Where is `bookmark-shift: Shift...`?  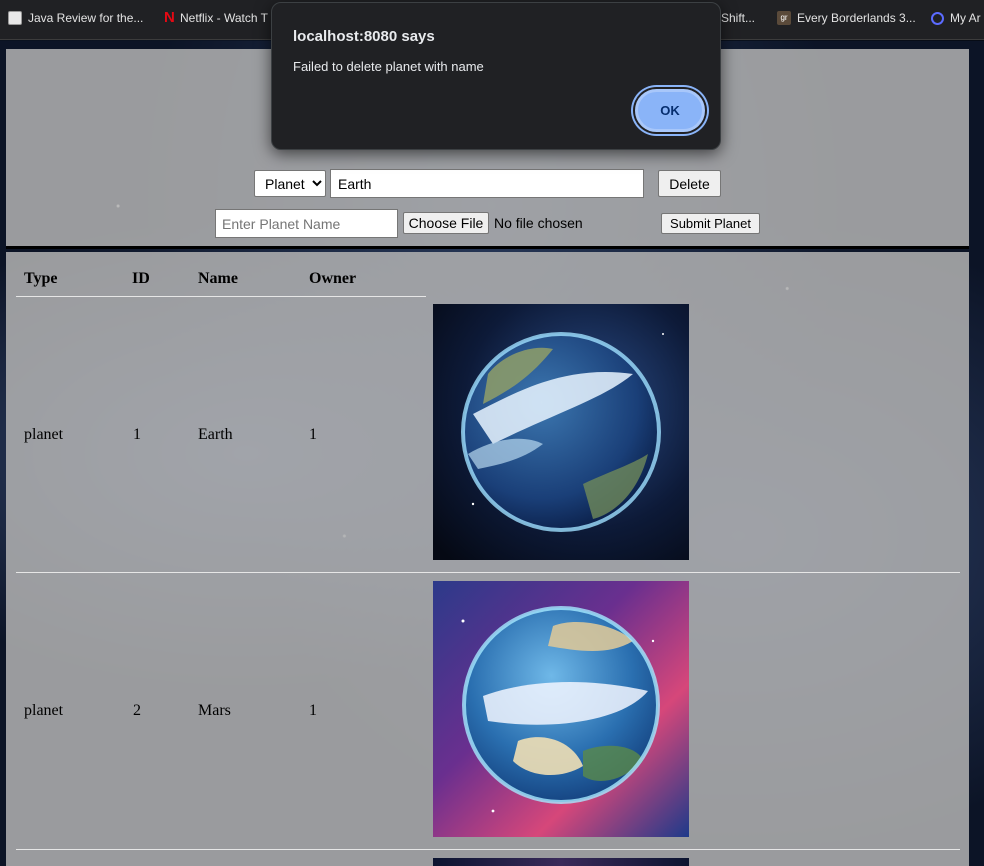
bookmark-shift: Shift... is located at coordinates (738, 18).